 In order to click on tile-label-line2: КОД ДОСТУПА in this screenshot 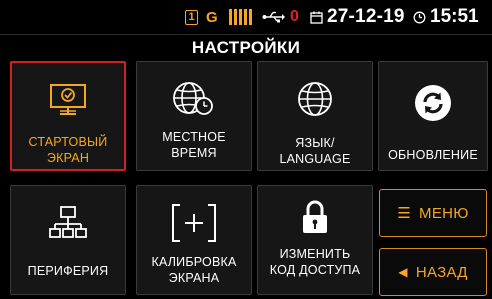, I will do `click(315, 270)`.